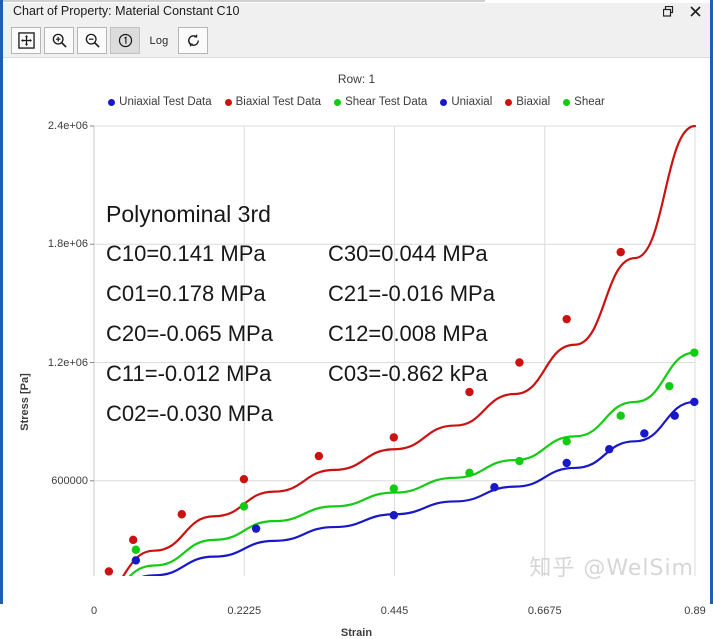 This screenshot has width=713, height=639. Describe the element at coordinates (112, 102) in the screenshot. I see `legend-swatch-uniaxial-test-data` at that location.